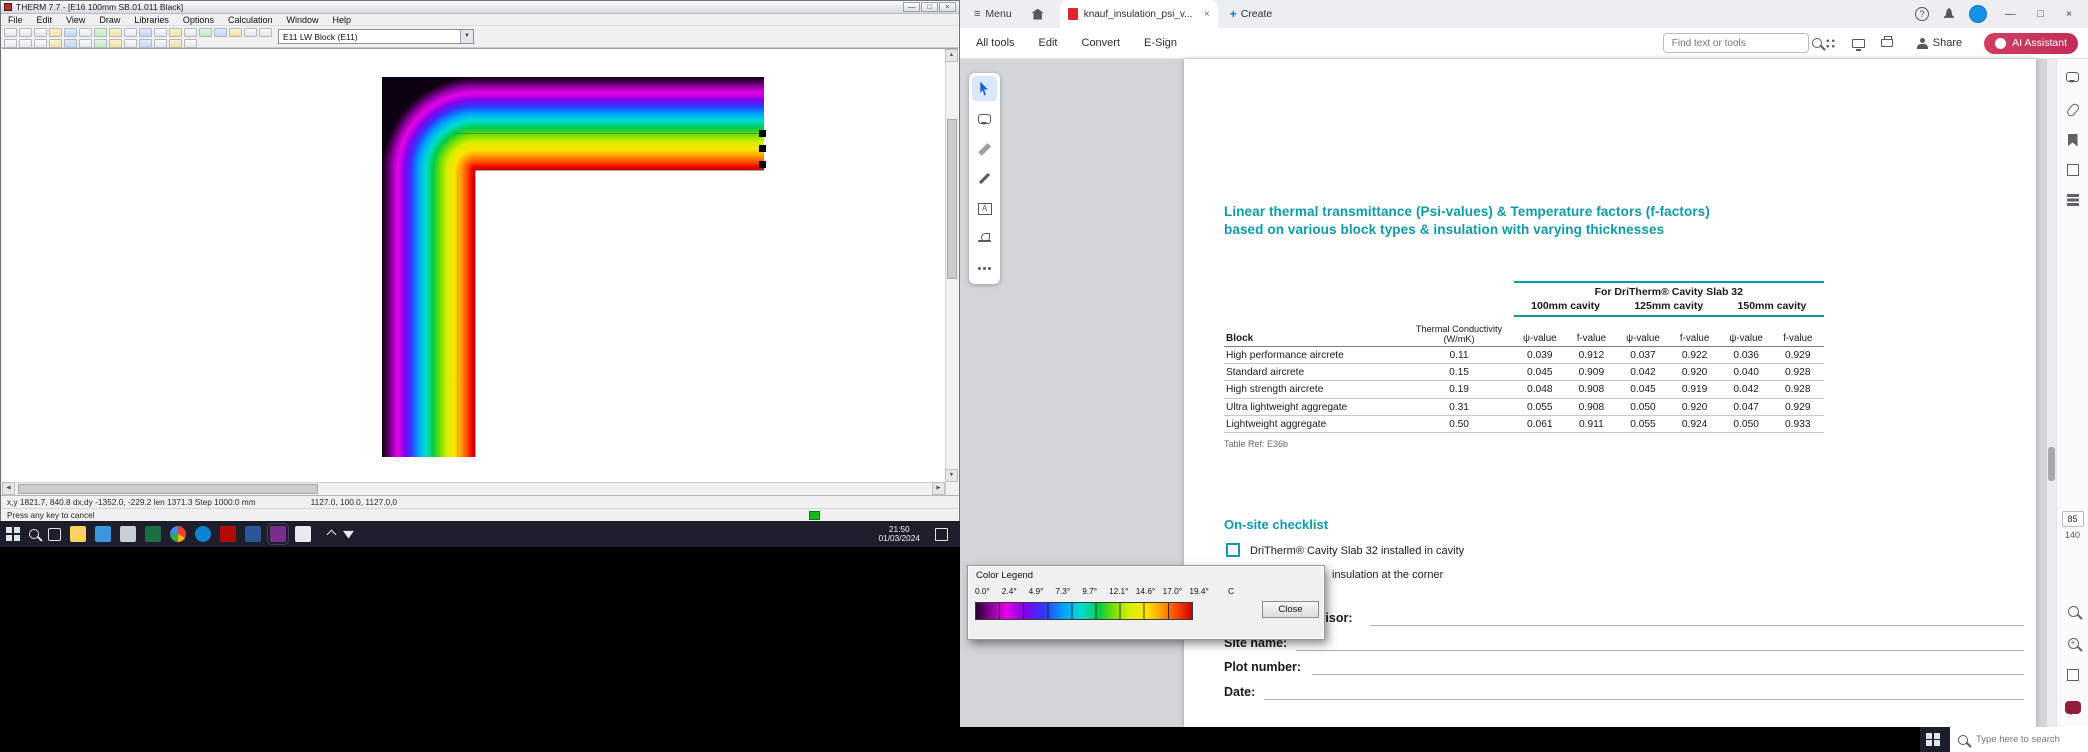  What do you see at coordinates (376, 36) in the screenshot?
I see `material-dropdown: E11 LW Block (E11) ▼` at bounding box center [376, 36].